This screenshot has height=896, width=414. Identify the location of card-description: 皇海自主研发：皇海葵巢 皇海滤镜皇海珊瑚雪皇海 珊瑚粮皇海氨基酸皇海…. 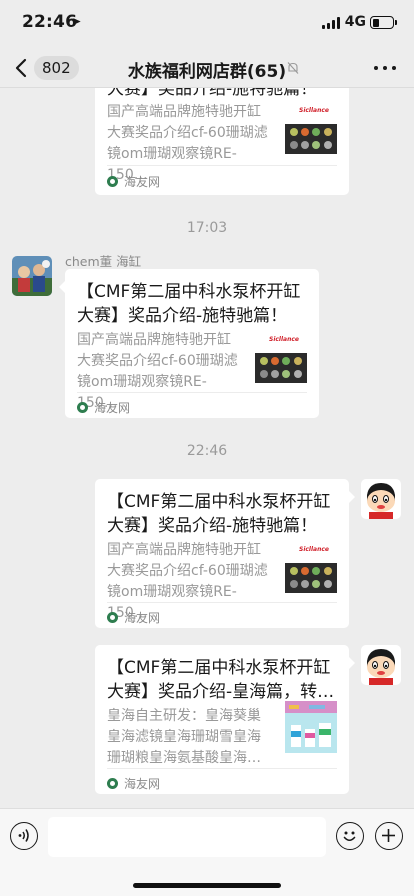
(191, 737).